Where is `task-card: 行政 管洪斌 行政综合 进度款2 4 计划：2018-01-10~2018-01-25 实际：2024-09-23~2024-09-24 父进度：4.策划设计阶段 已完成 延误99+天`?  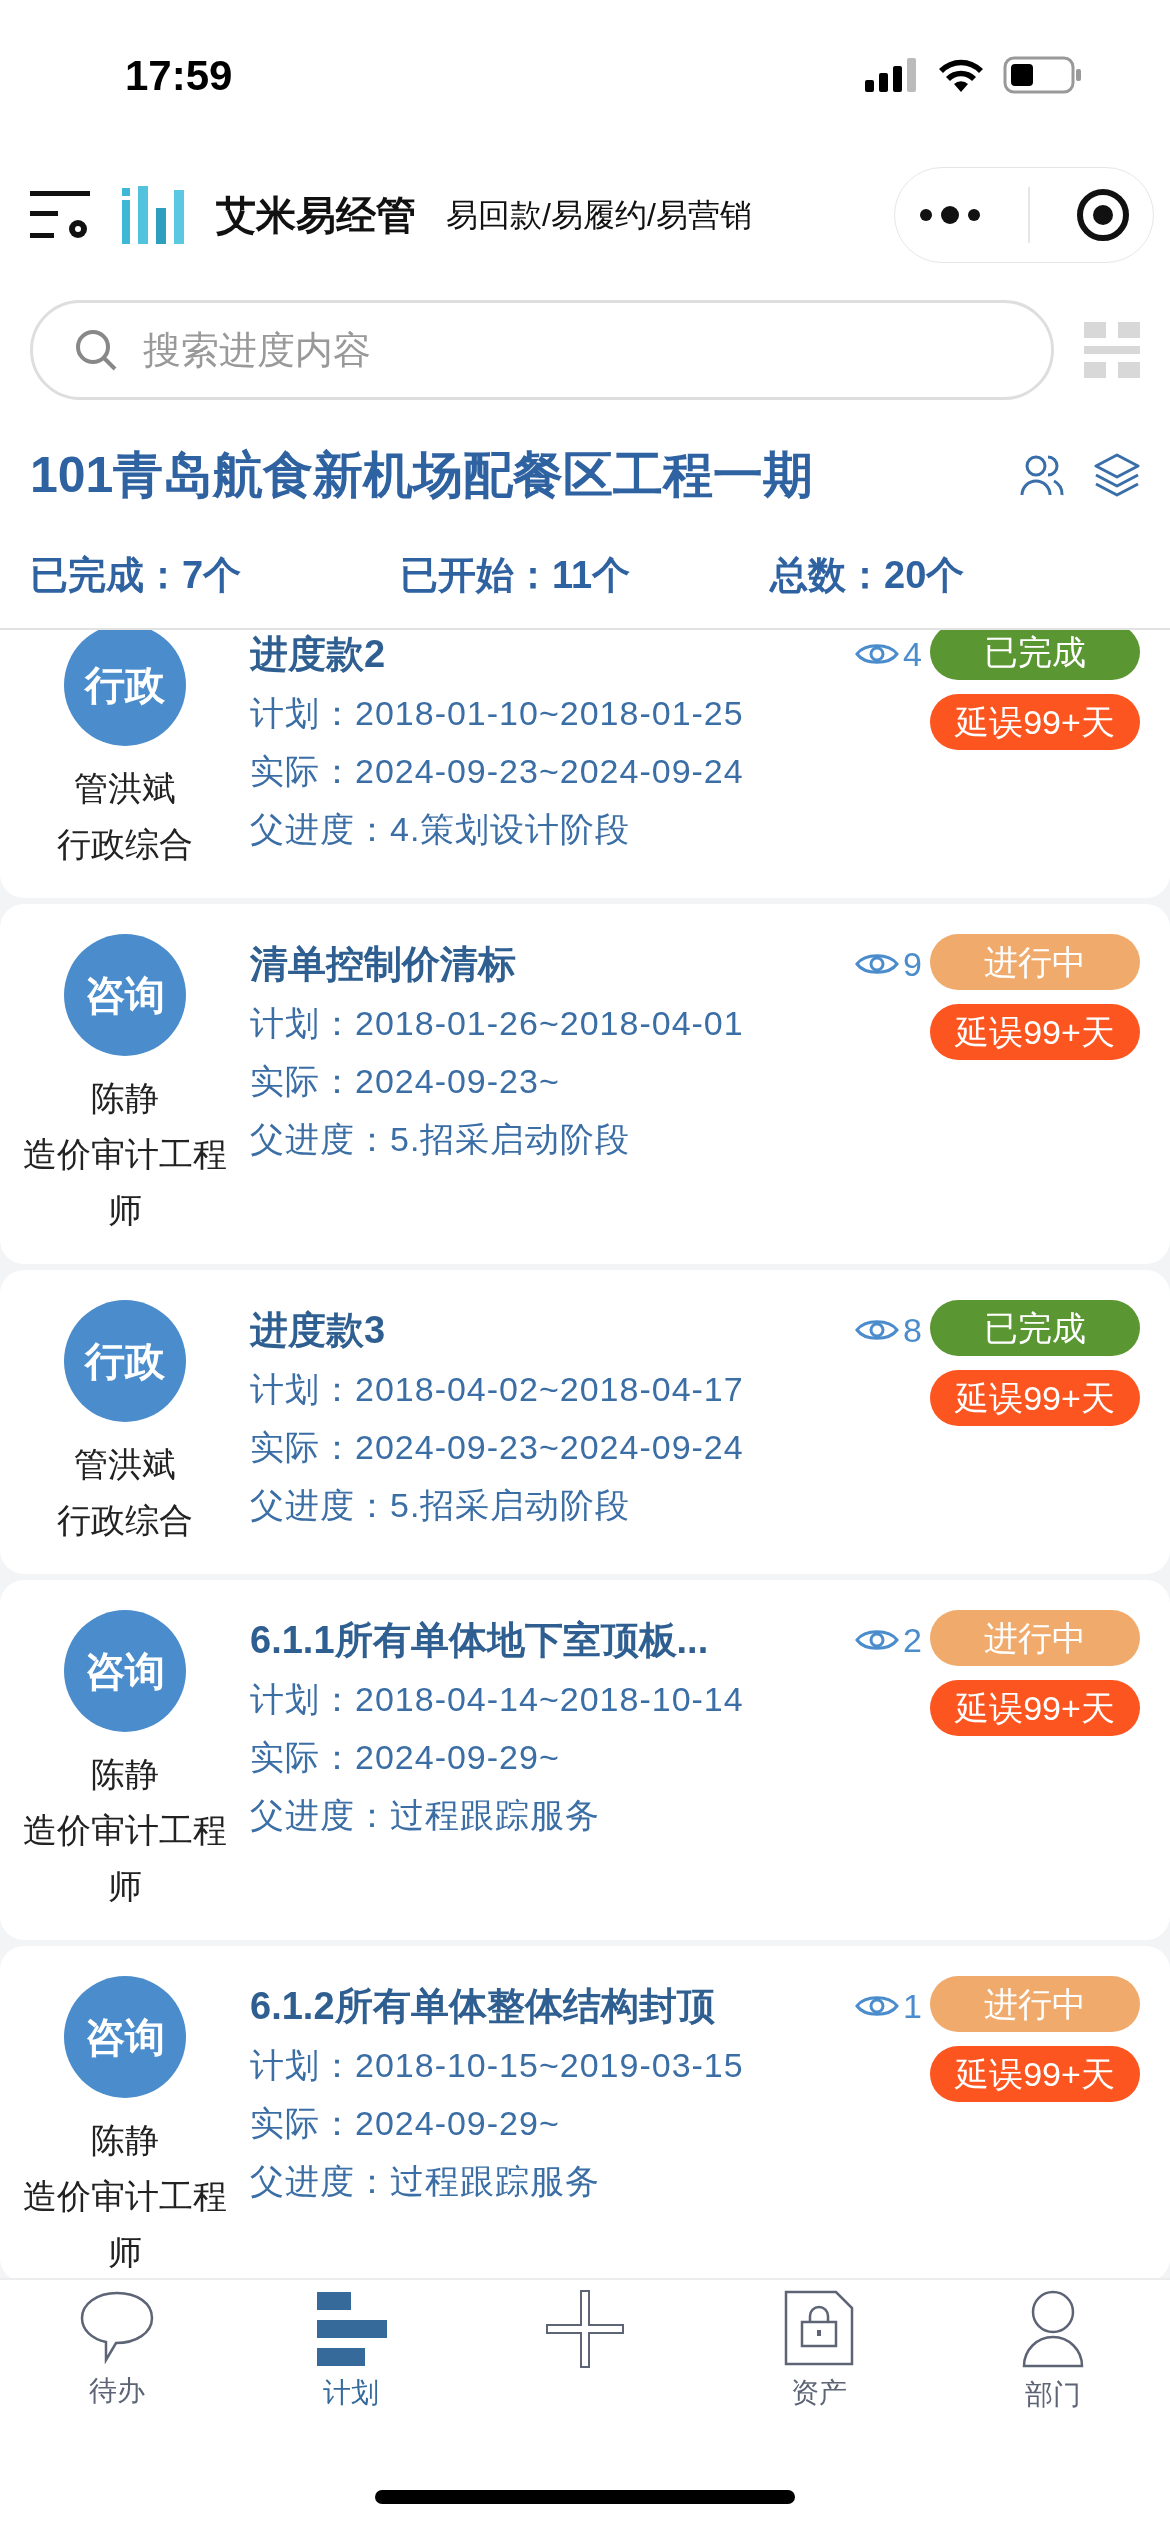 task-card: 行政 管洪斌 行政综合 进度款2 4 计划：2018-01-10~2018-01-25 实际：2024-09-23~2024-09-24 父进度：4.策划设计阶段 已完成 延误99+天 is located at coordinates (585, 764).